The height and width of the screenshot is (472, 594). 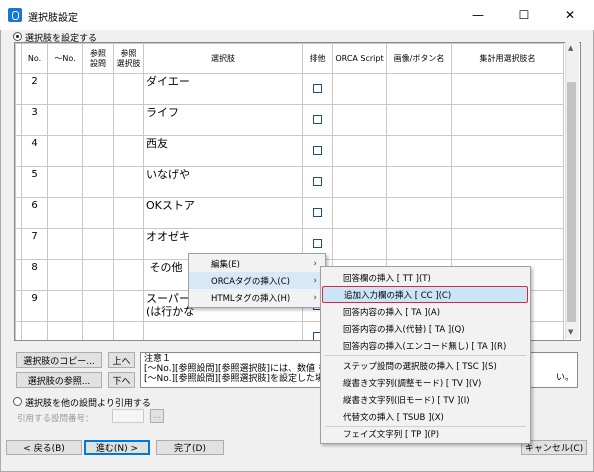 What do you see at coordinates (478, 15) in the screenshot?
I see `minimize-icon: —` at bounding box center [478, 15].